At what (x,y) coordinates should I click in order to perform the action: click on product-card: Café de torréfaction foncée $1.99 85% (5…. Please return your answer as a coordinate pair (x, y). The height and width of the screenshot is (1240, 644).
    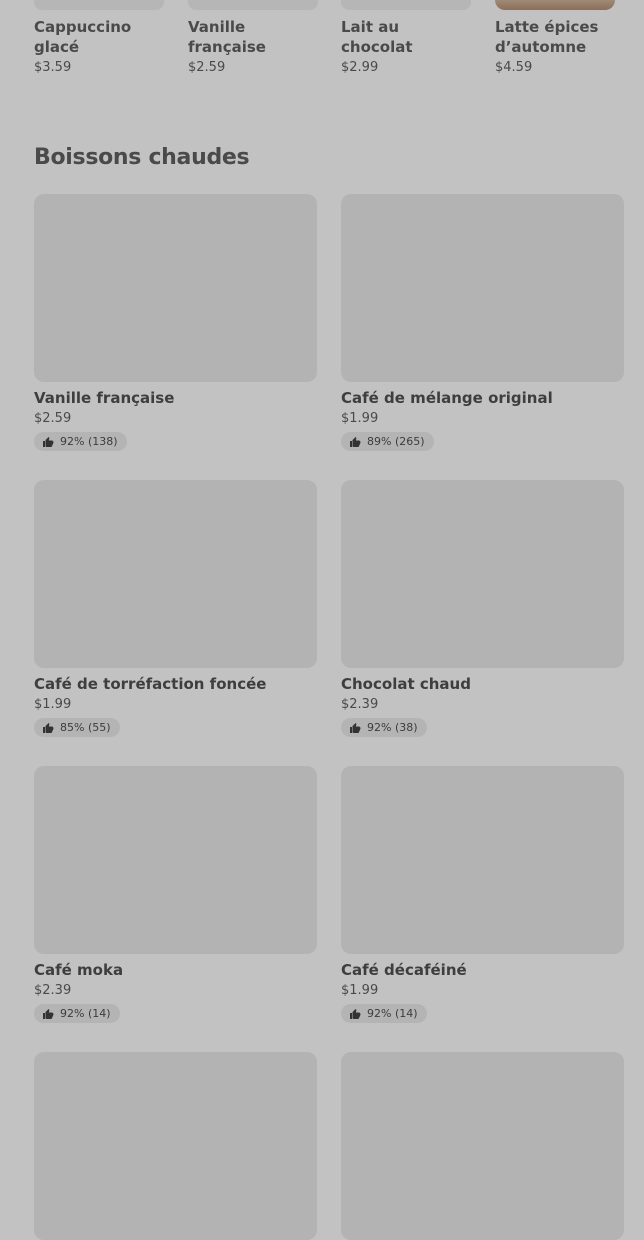
    Looking at the image, I should click on (175, 609).